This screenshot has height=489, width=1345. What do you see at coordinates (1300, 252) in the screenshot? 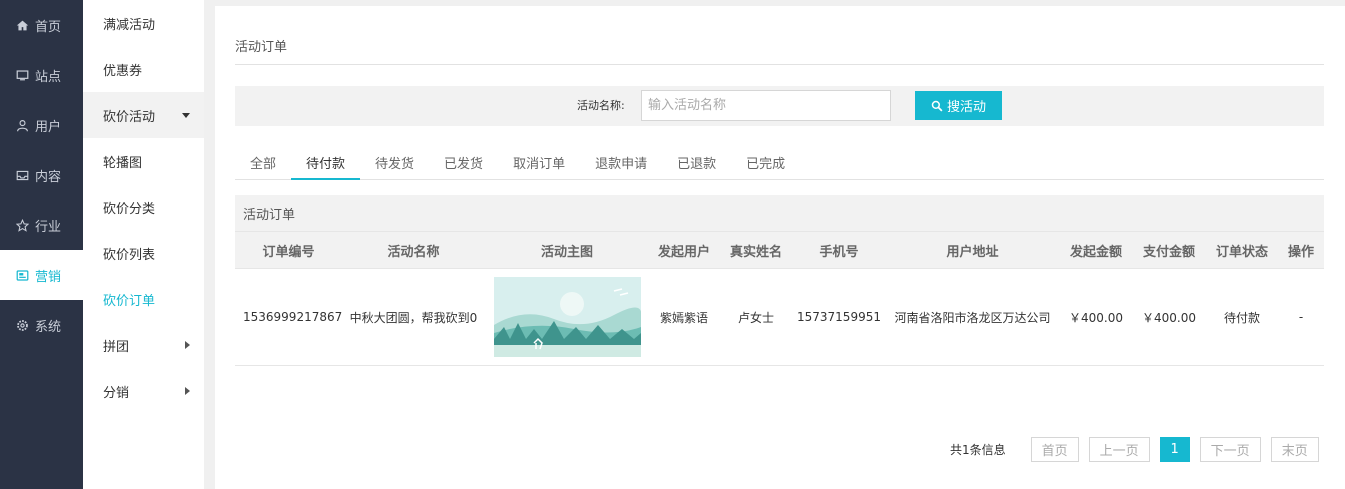
I see `column-header: 操作` at bounding box center [1300, 252].